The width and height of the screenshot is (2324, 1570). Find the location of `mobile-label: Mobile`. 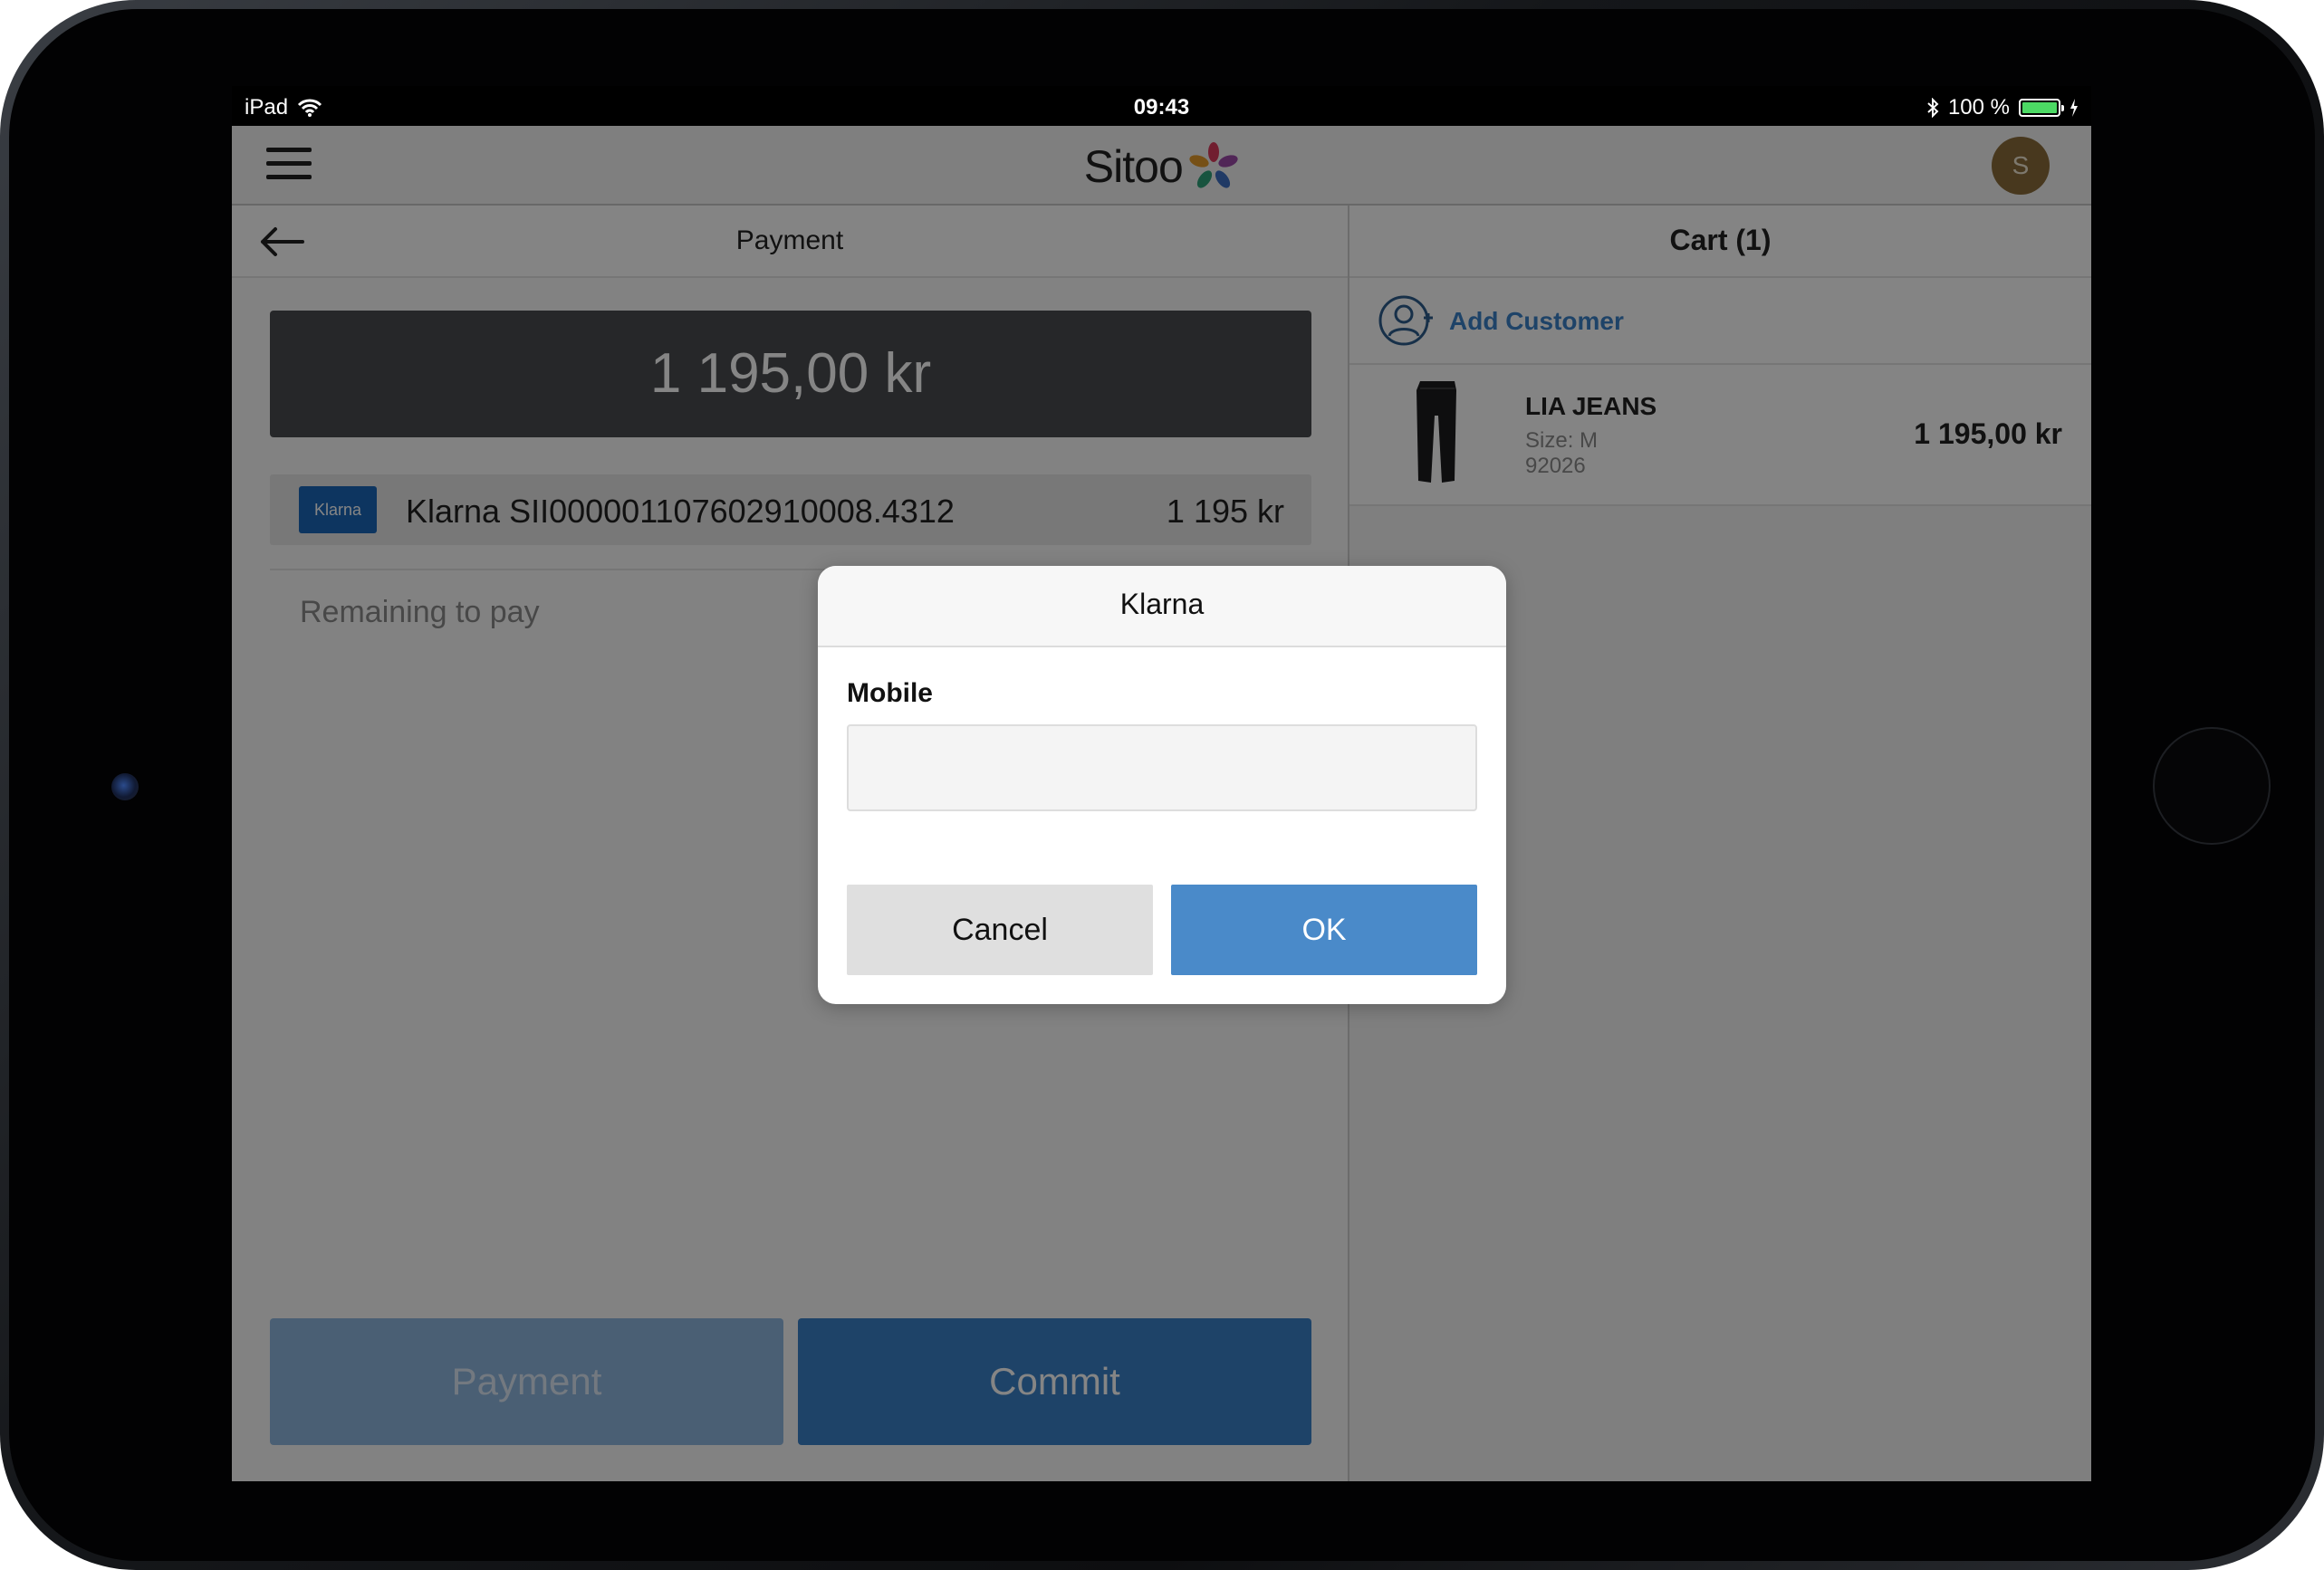

mobile-label: Mobile is located at coordinates (890, 693).